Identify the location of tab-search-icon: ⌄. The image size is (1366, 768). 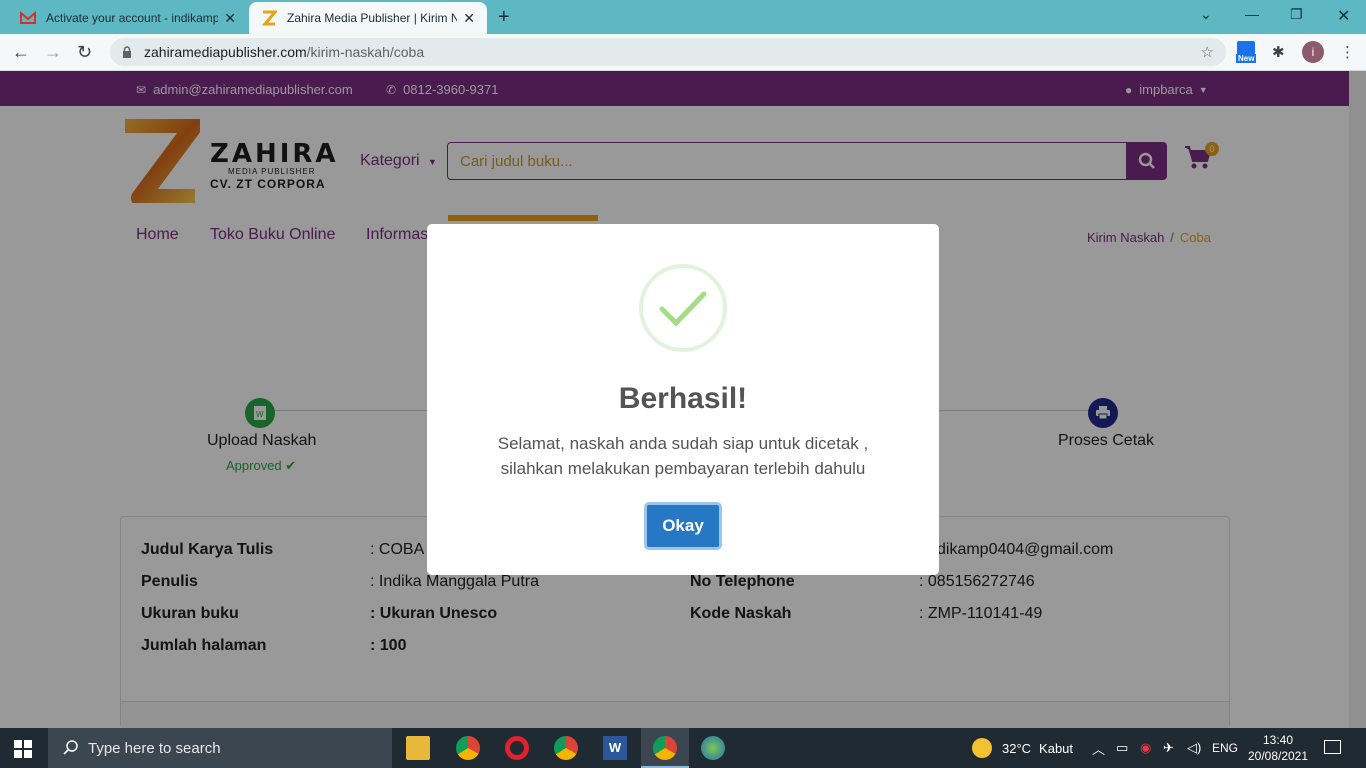
(1206, 14).